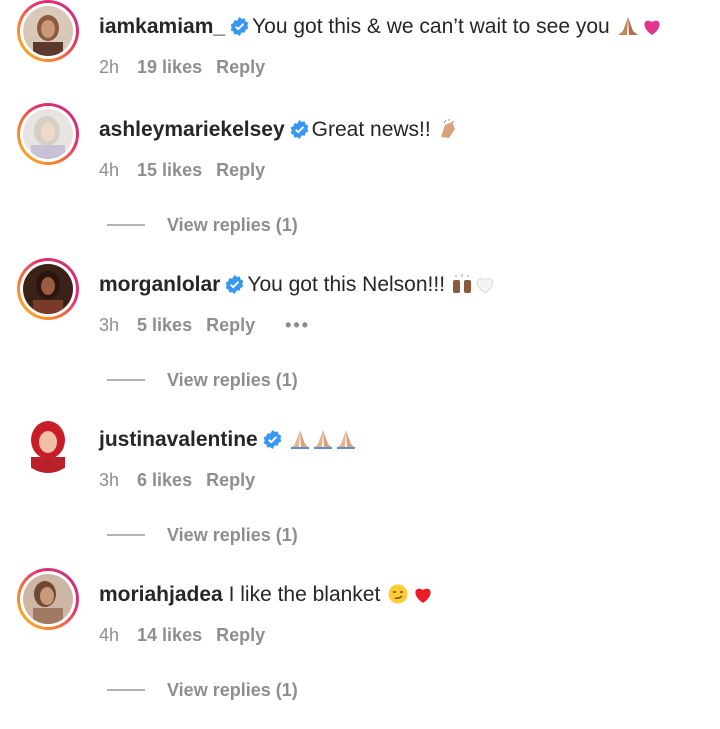 This screenshot has height=729, width=720. What do you see at coordinates (162, 26) in the screenshot?
I see `username: iamkamiam_` at bounding box center [162, 26].